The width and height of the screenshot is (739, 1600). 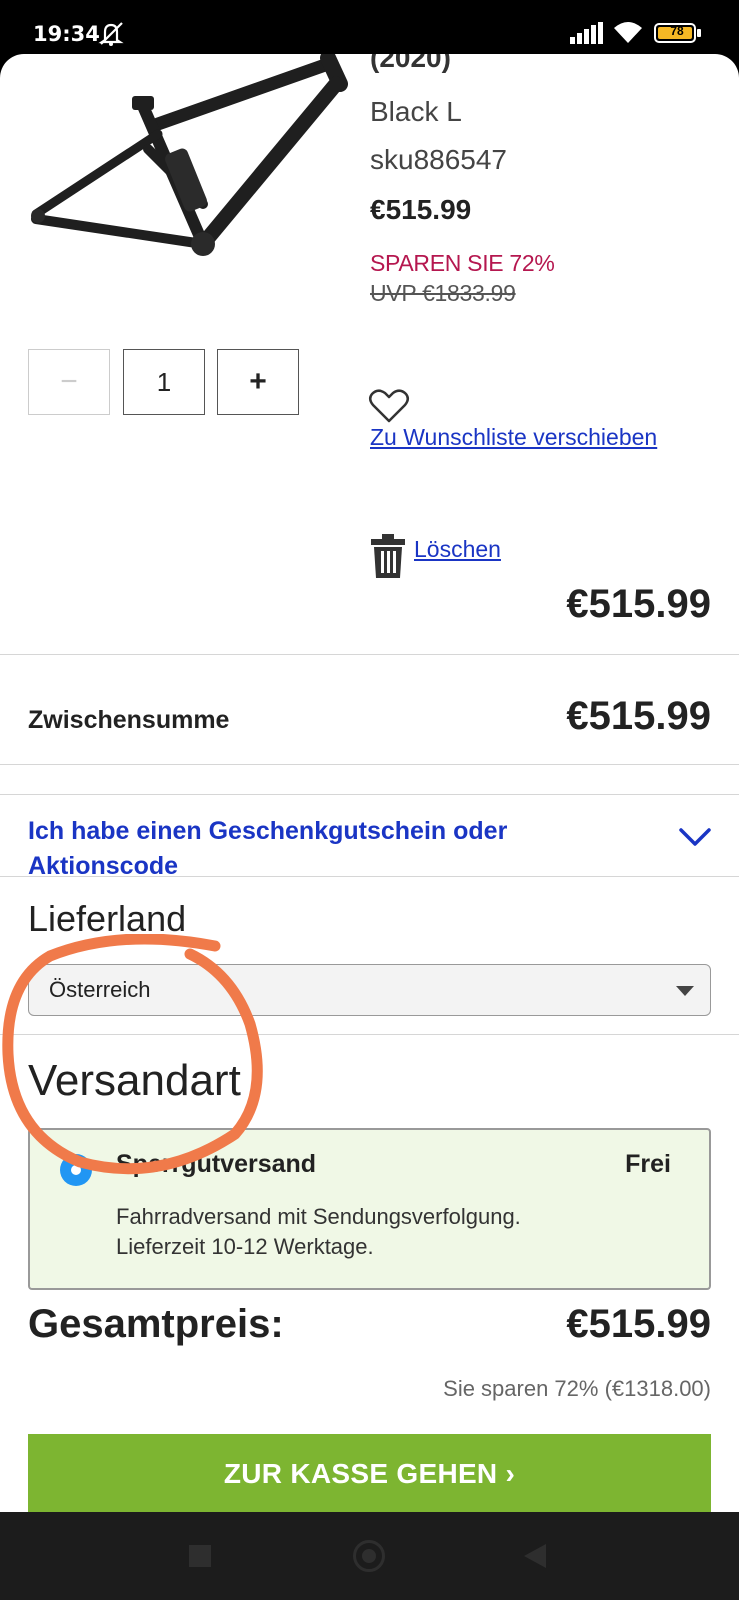 What do you see at coordinates (111, 34) in the screenshot?
I see `muted-bell-icon` at bounding box center [111, 34].